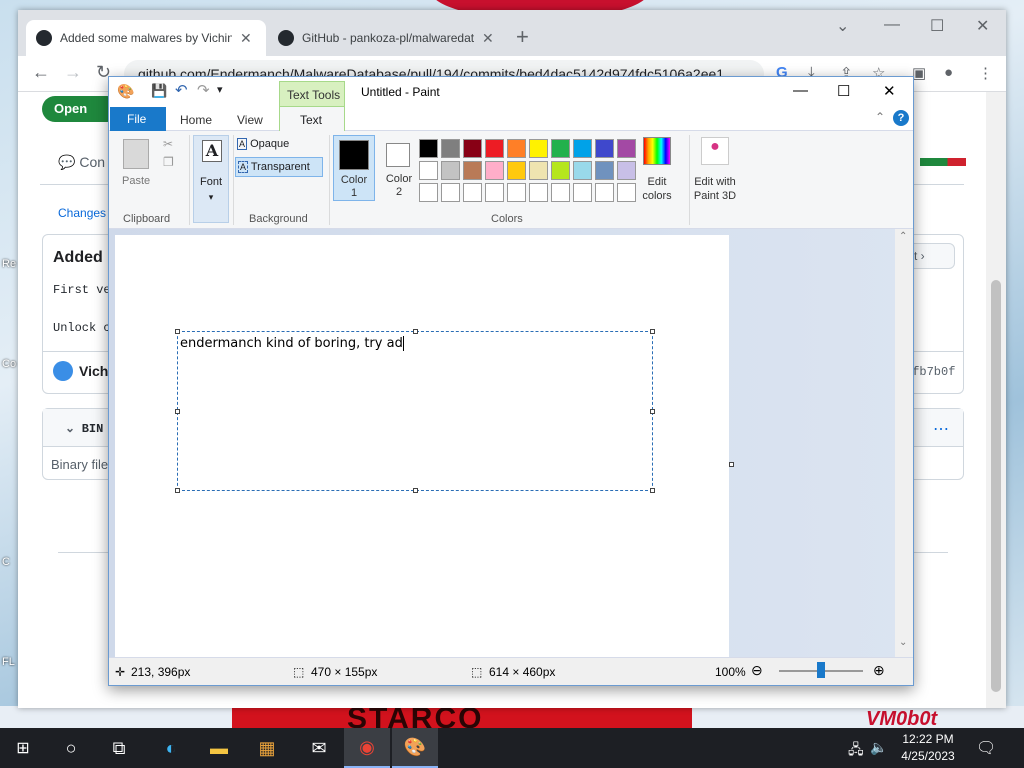  I want to click on clock: 12:22 PM 4/25/2023, so click(928, 748).